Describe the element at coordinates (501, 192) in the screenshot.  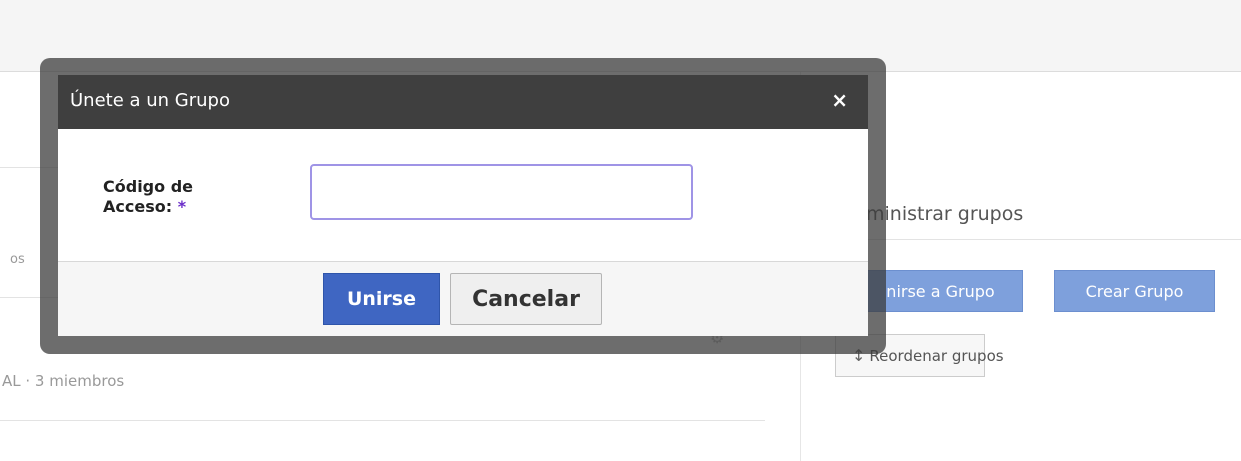
I see `access-code-input` at that location.